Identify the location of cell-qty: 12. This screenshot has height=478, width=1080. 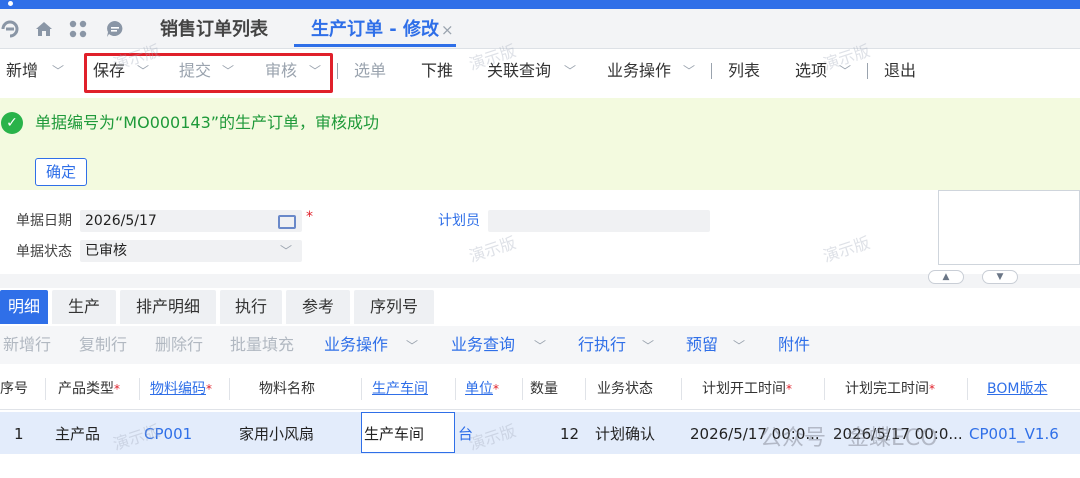
(569, 434).